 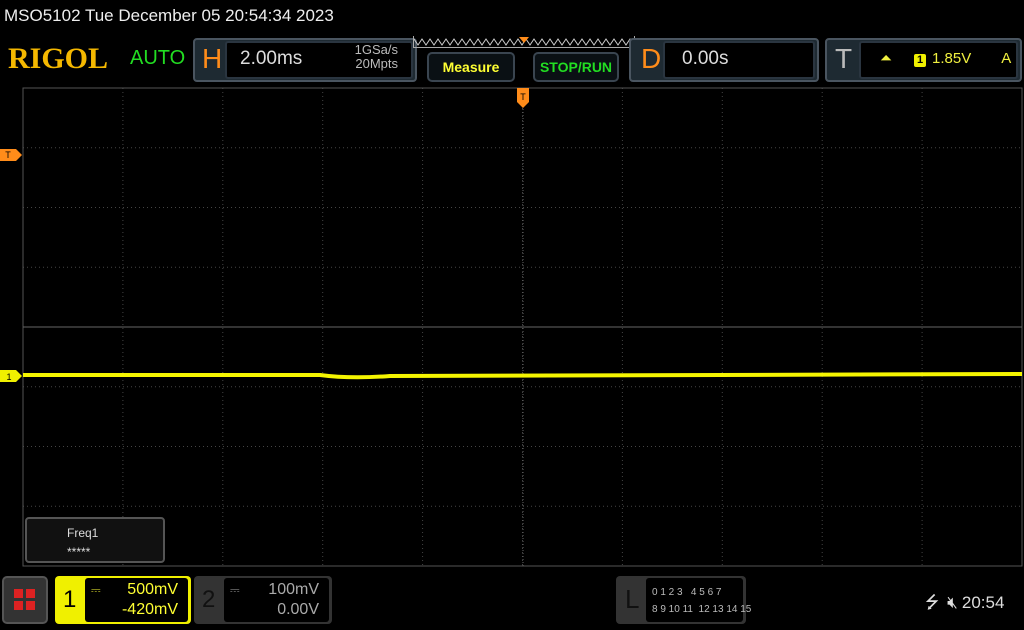 What do you see at coordinates (983, 602) in the screenshot?
I see `clock-time: 20:54` at bounding box center [983, 602].